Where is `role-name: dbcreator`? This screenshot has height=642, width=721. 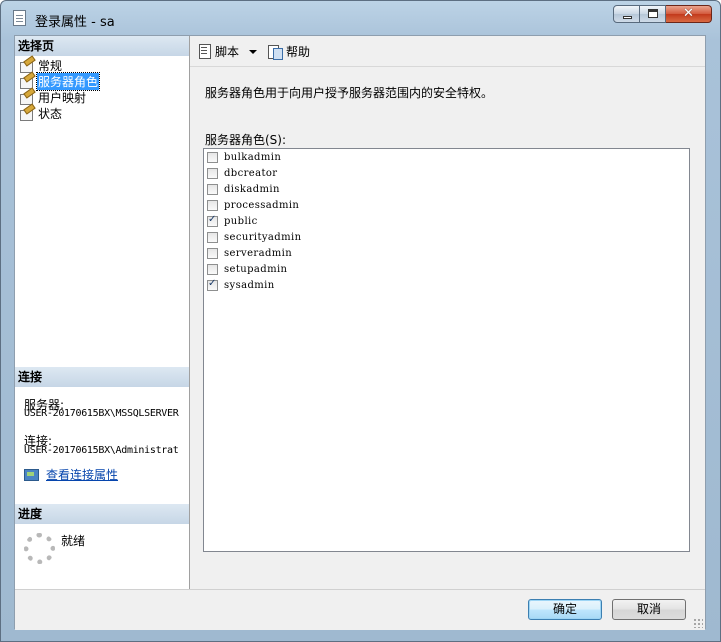
role-name: dbcreator is located at coordinates (251, 173).